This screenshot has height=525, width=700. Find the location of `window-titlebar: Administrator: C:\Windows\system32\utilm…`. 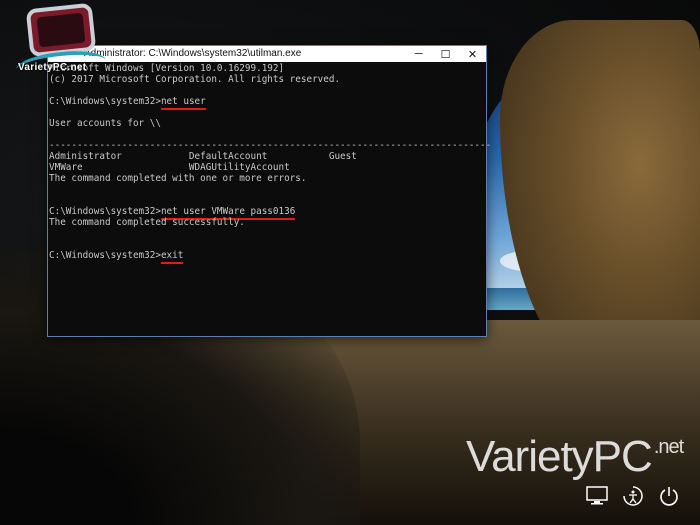

window-titlebar: Administrator: C:\Windows\system32\utilm… is located at coordinates (267, 54).